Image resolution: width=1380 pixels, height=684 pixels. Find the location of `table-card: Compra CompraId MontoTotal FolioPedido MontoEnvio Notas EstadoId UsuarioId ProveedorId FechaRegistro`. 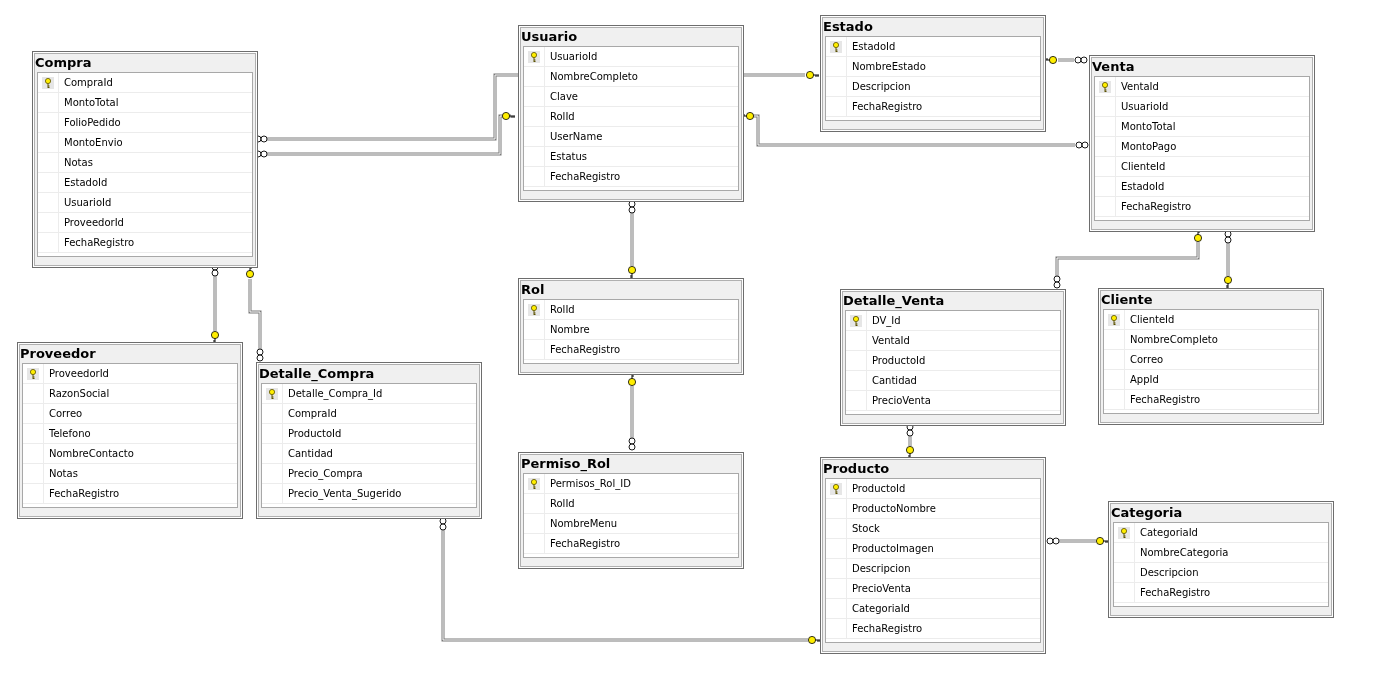

table-card: Compra CompraId MontoTotal FolioPedido MontoEnvio Notas EstadoId UsuarioId ProveedorId FechaRegistro is located at coordinates (145, 159).